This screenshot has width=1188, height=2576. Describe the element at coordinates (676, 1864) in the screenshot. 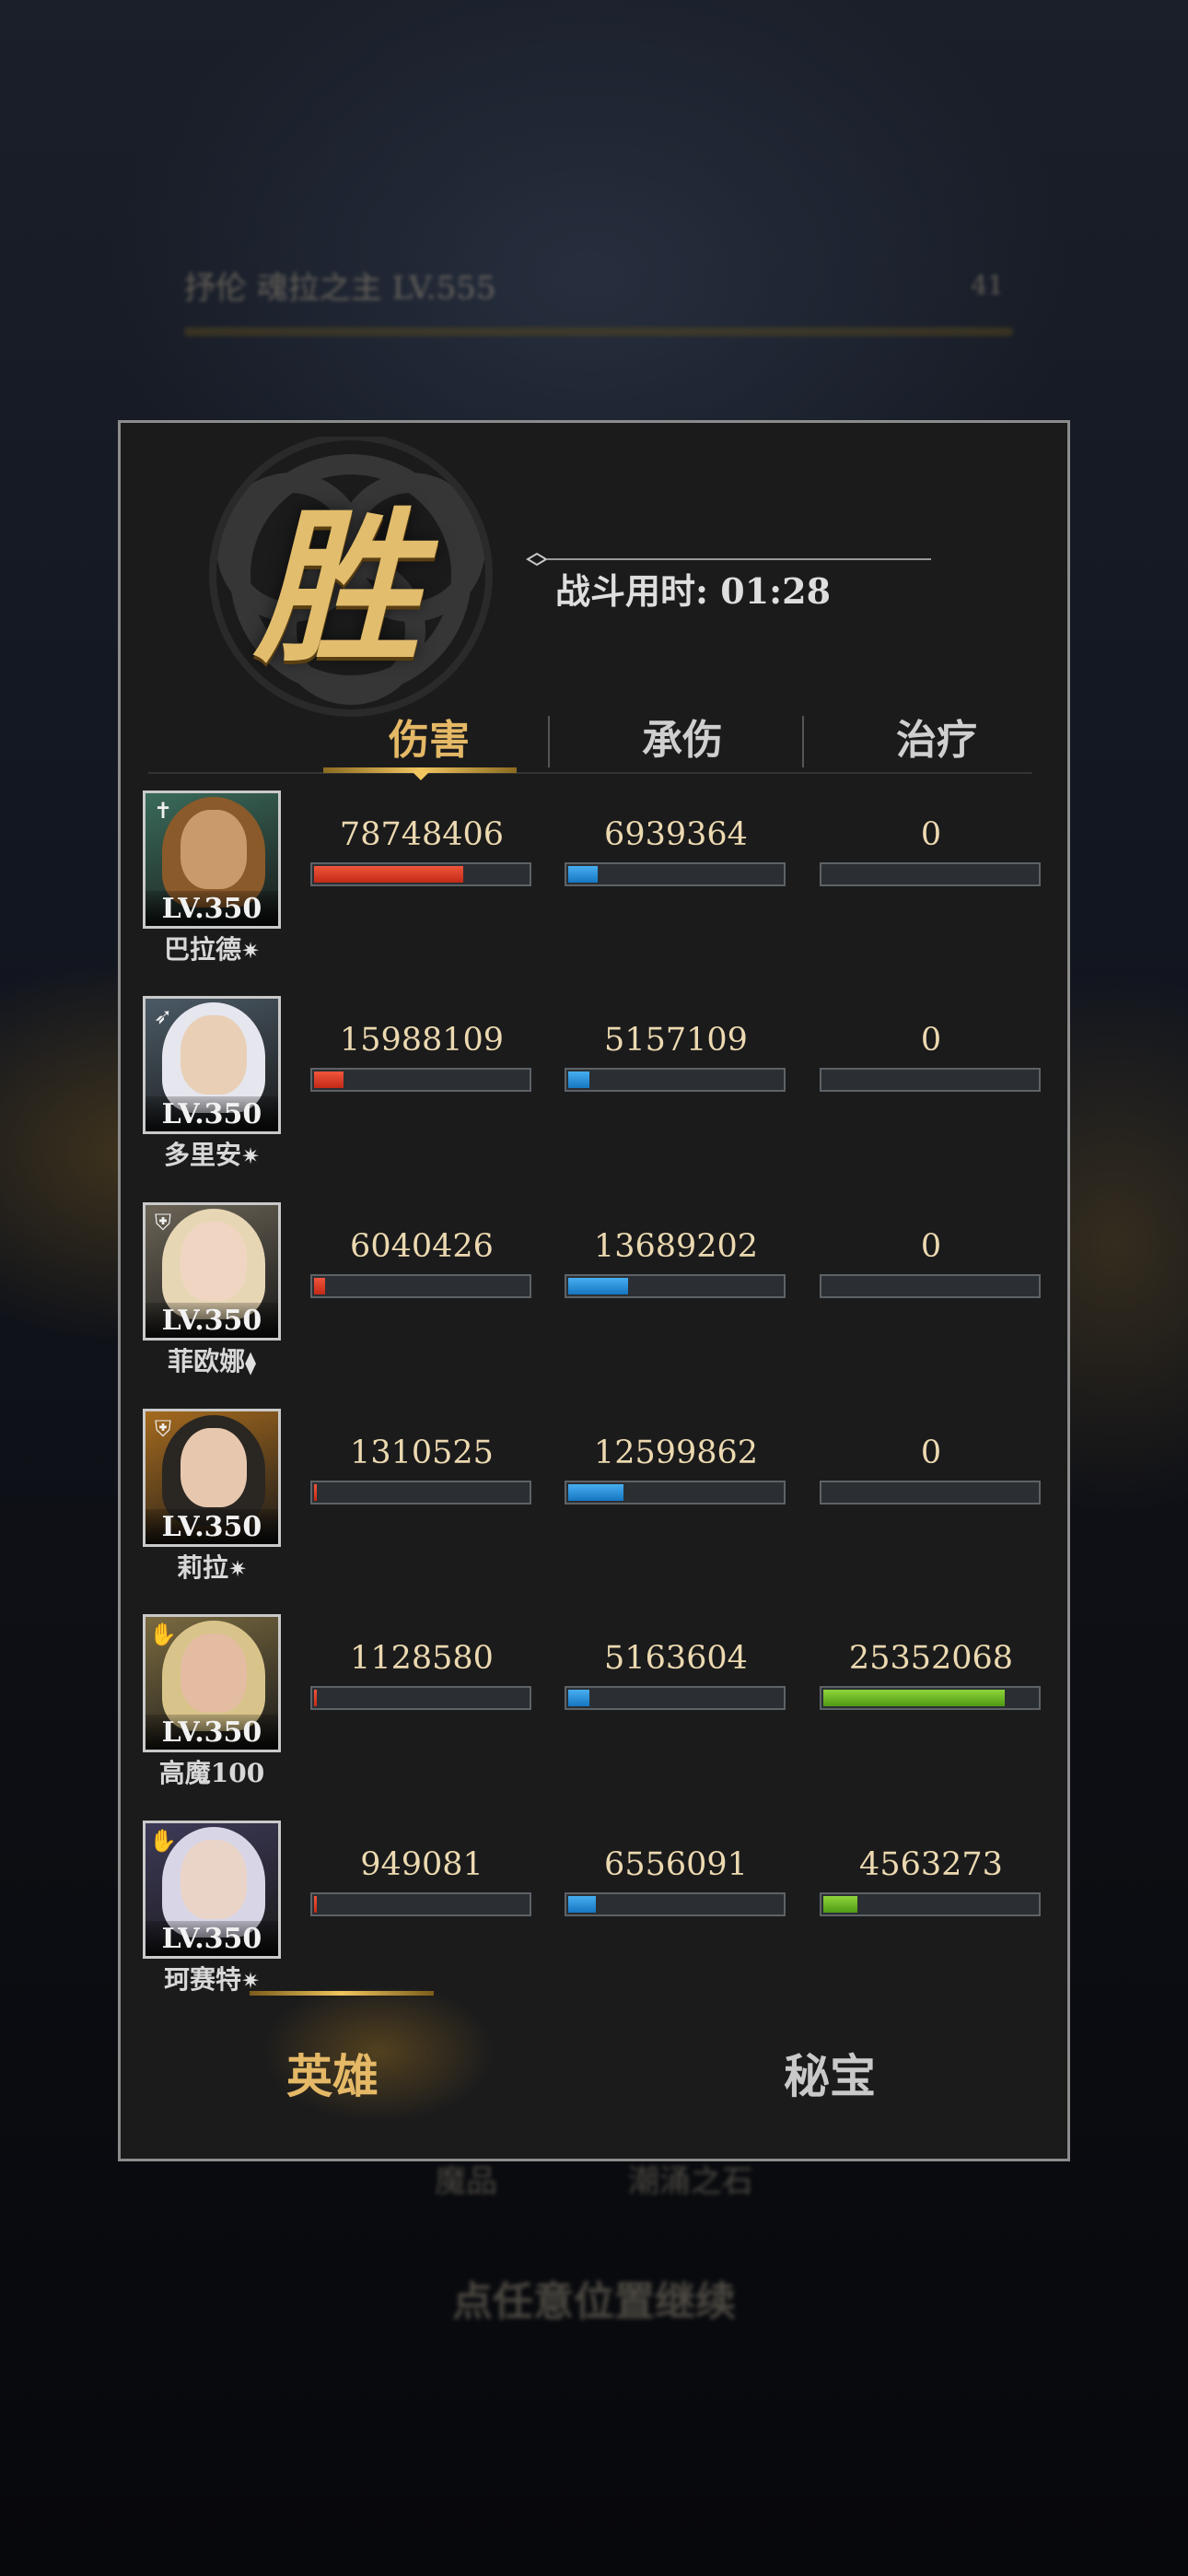

I see `damage-taken-value: 6556091` at that location.